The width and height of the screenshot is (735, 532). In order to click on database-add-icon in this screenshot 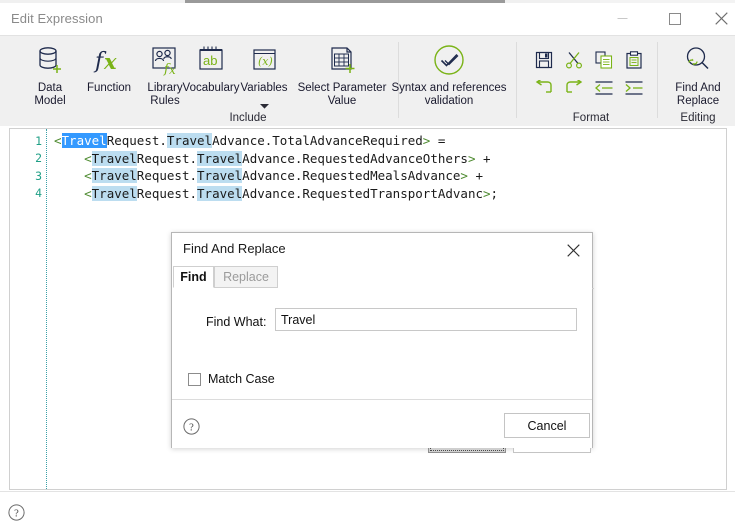, I will do `click(50, 60)`.